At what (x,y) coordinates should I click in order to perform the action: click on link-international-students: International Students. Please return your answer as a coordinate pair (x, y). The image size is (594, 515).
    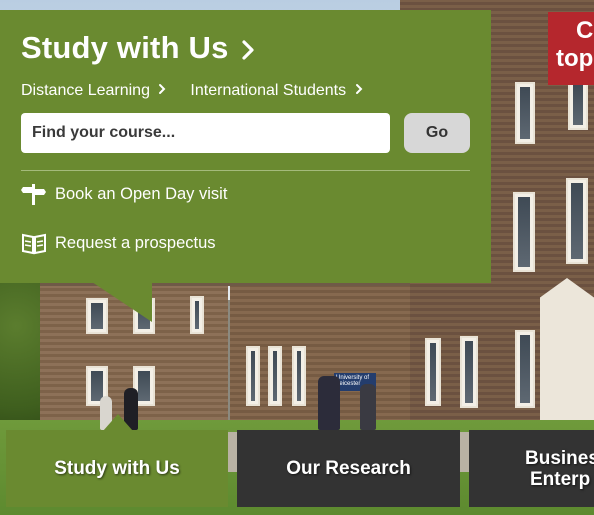
    Looking at the image, I should click on (276, 91).